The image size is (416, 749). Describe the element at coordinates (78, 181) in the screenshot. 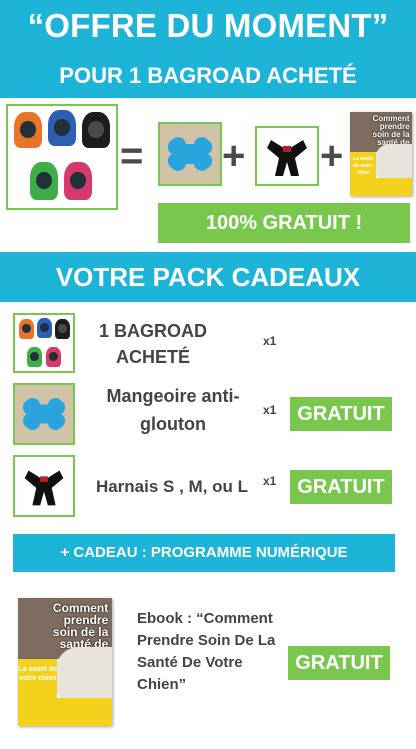

I see `bag-pink` at that location.